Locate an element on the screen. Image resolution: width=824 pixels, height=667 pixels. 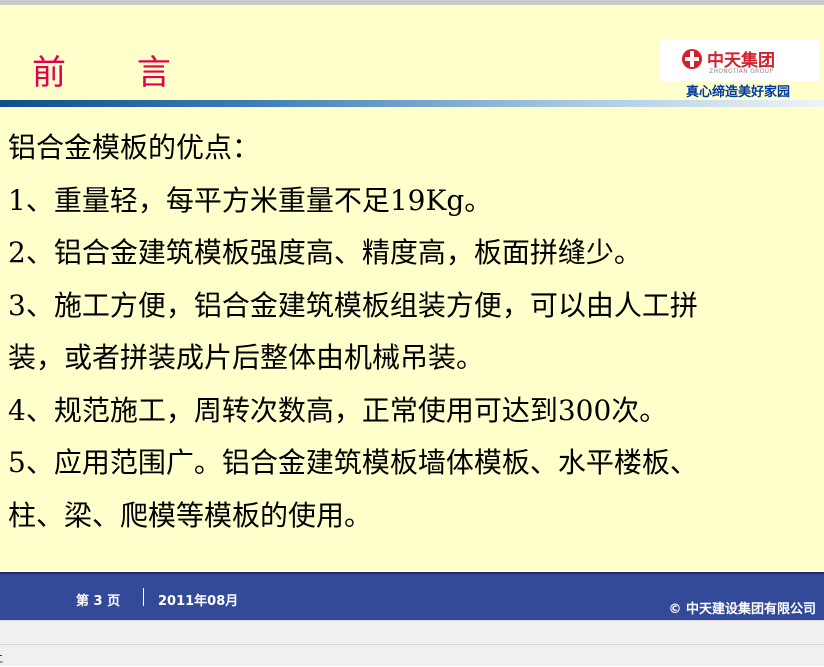
body-line: 4、规范施工，周转次数高，正常使用可达到300次。 is located at coordinates (338, 410).